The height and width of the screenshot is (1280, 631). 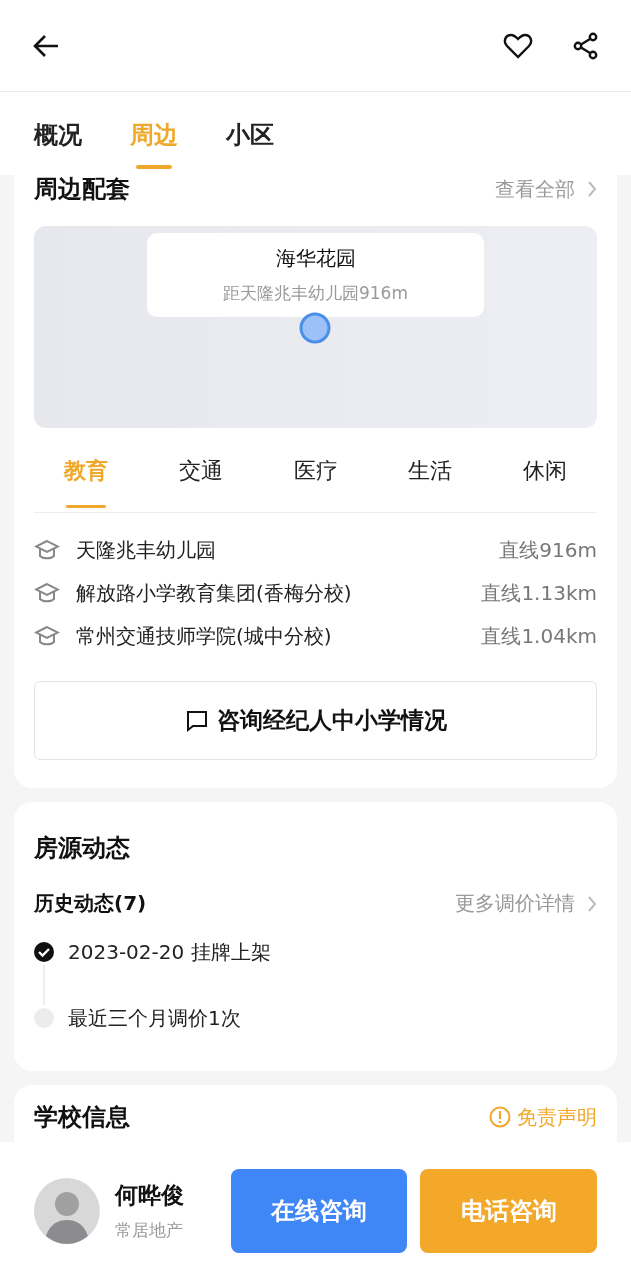 I want to click on category-tab: 生活, so click(x=430, y=472).